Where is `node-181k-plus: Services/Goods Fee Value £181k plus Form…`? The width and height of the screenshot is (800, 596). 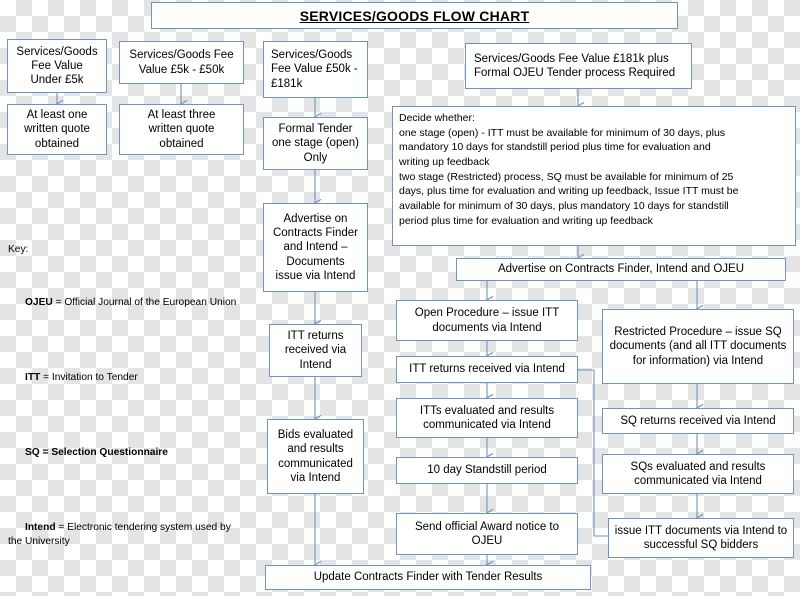 node-181k-plus: Services/Goods Fee Value £181k plus Form… is located at coordinates (578, 66).